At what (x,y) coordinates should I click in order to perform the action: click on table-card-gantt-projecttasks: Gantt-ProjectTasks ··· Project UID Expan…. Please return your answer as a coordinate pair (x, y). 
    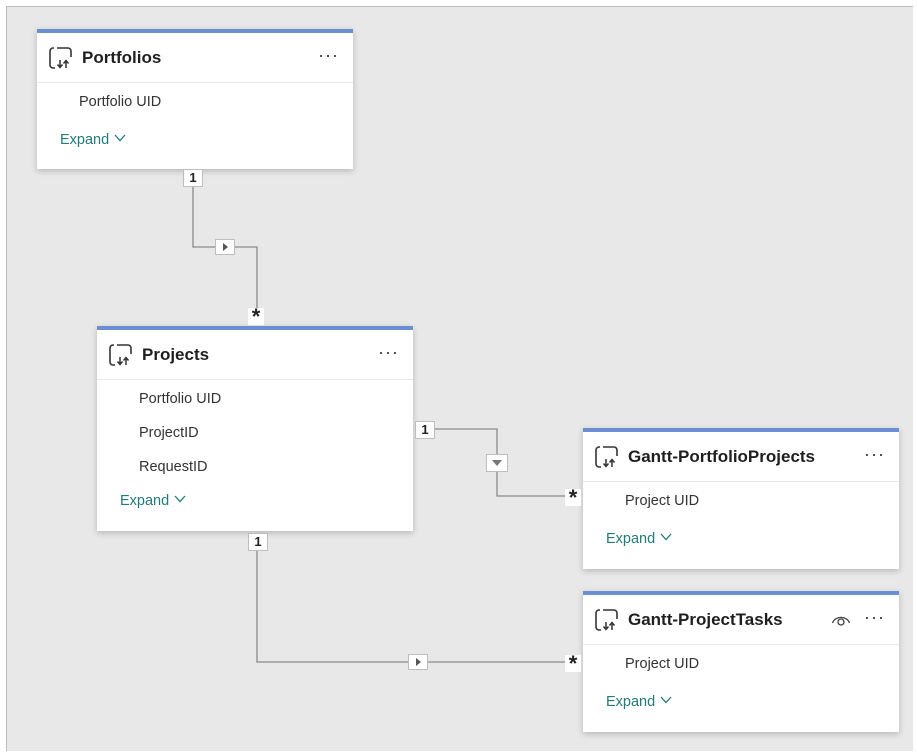
    Looking at the image, I should click on (741, 661).